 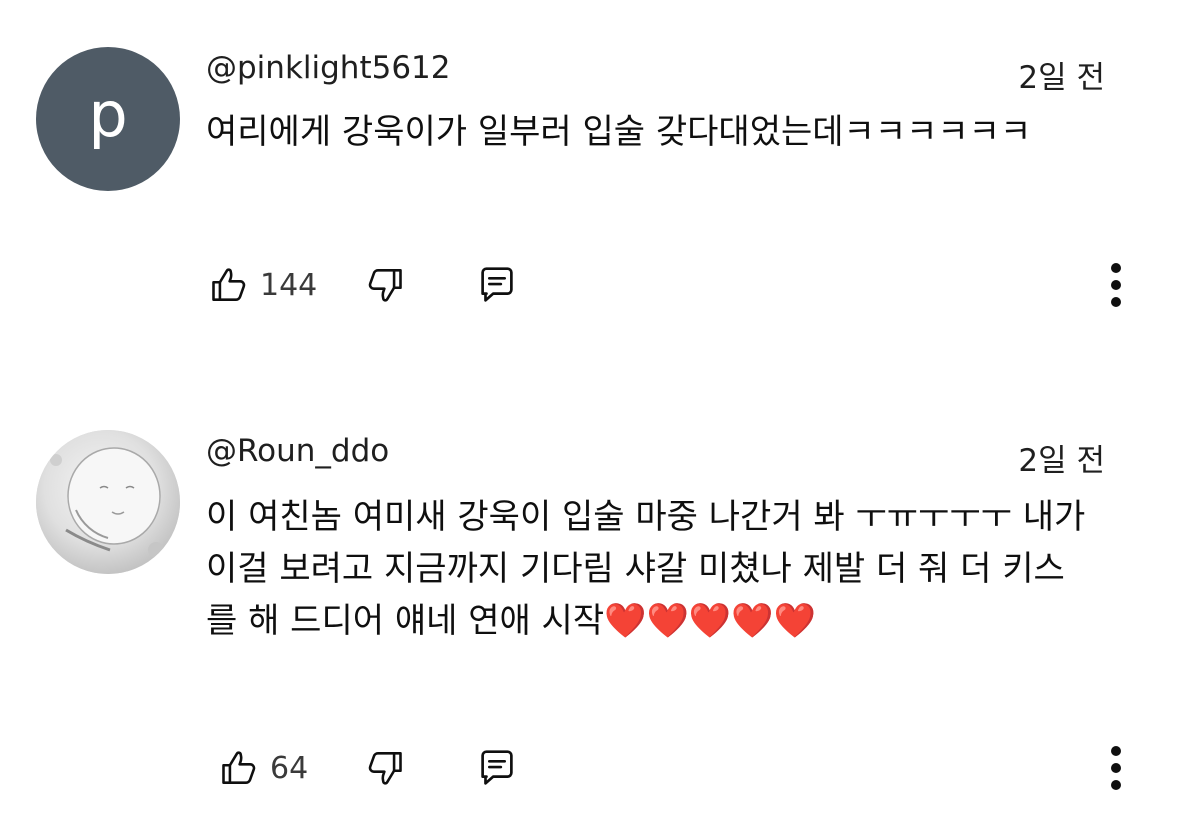 What do you see at coordinates (263, 768) in the screenshot?
I see `like-button: 64` at bounding box center [263, 768].